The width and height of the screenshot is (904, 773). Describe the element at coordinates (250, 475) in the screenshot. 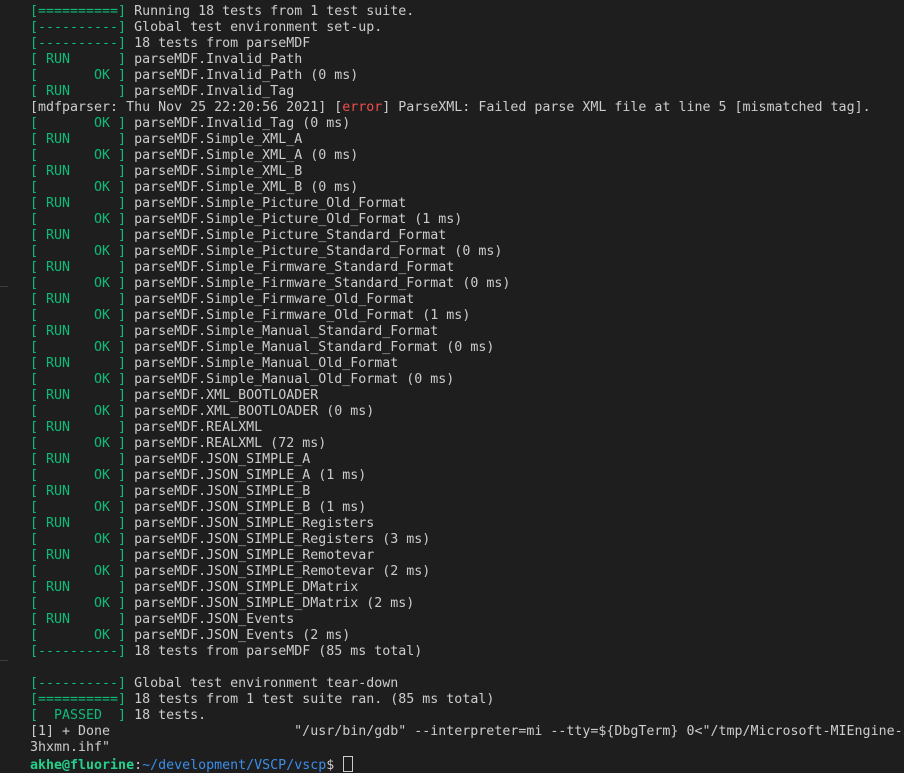

I see `test-output-text: parseMDF.JSON_SIMPLE_A (1 ms)` at that location.